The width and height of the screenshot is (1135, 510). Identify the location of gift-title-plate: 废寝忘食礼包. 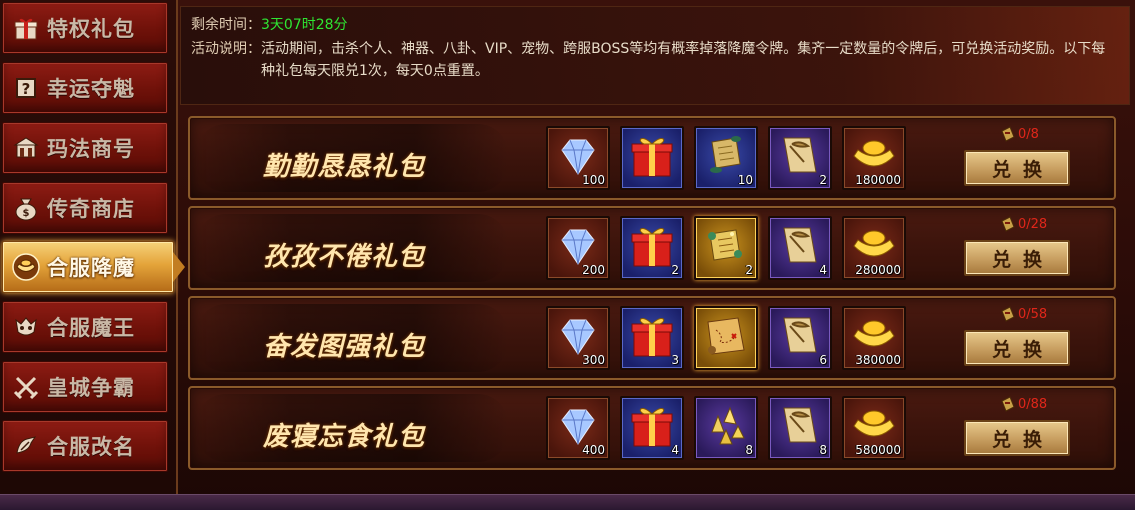
(352, 428).